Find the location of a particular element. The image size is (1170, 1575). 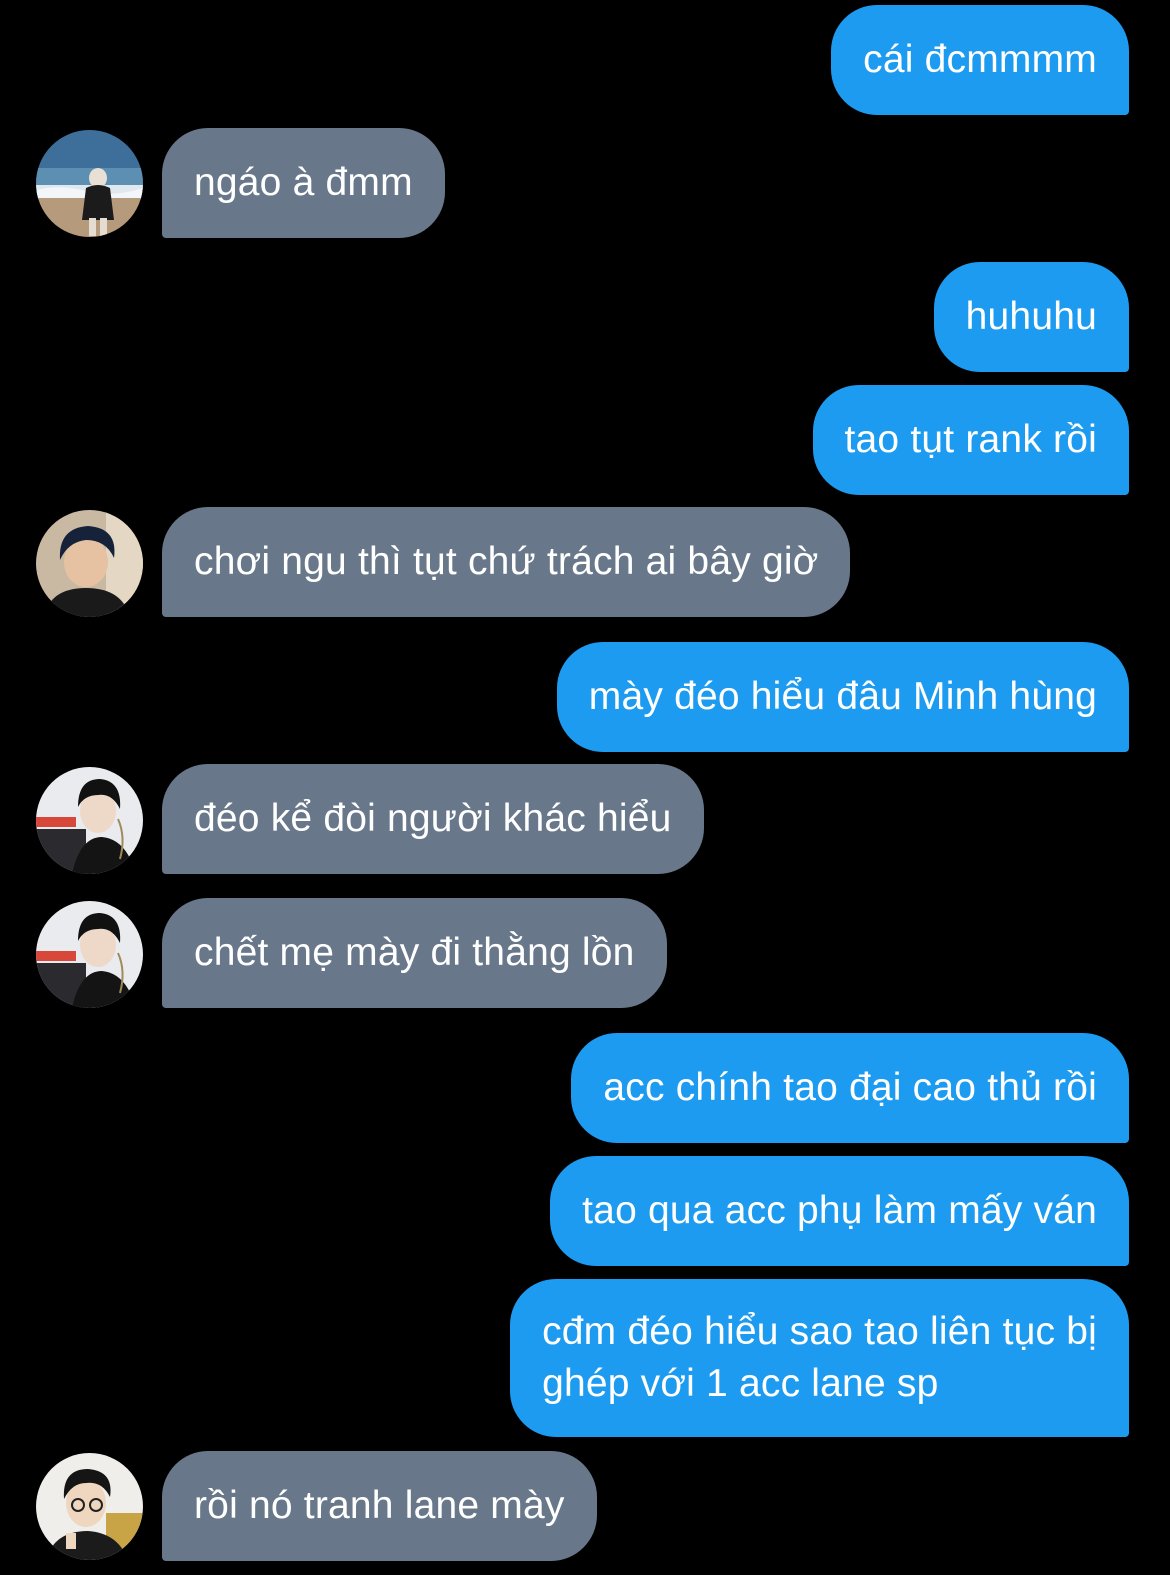

outgoing-message-bubble: tao qua acc phụ làm mấy ván is located at coordinates (839, 1211).